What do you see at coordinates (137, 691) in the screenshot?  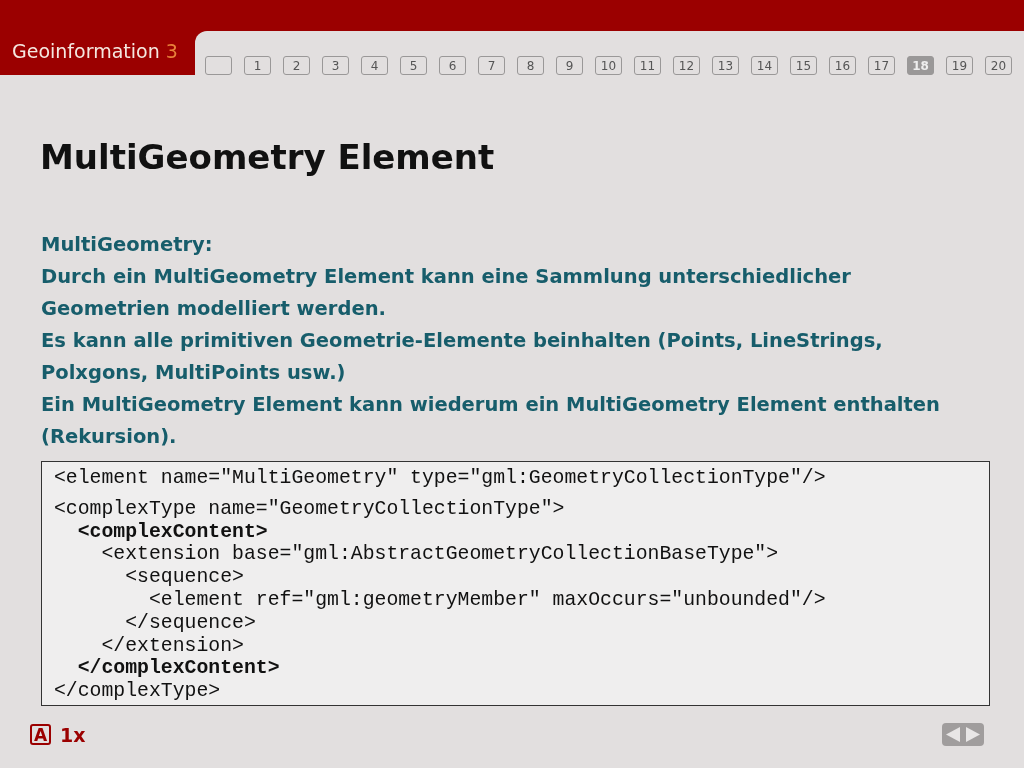 I see `code-line: </complexType>` at bounding box center [137, 691].